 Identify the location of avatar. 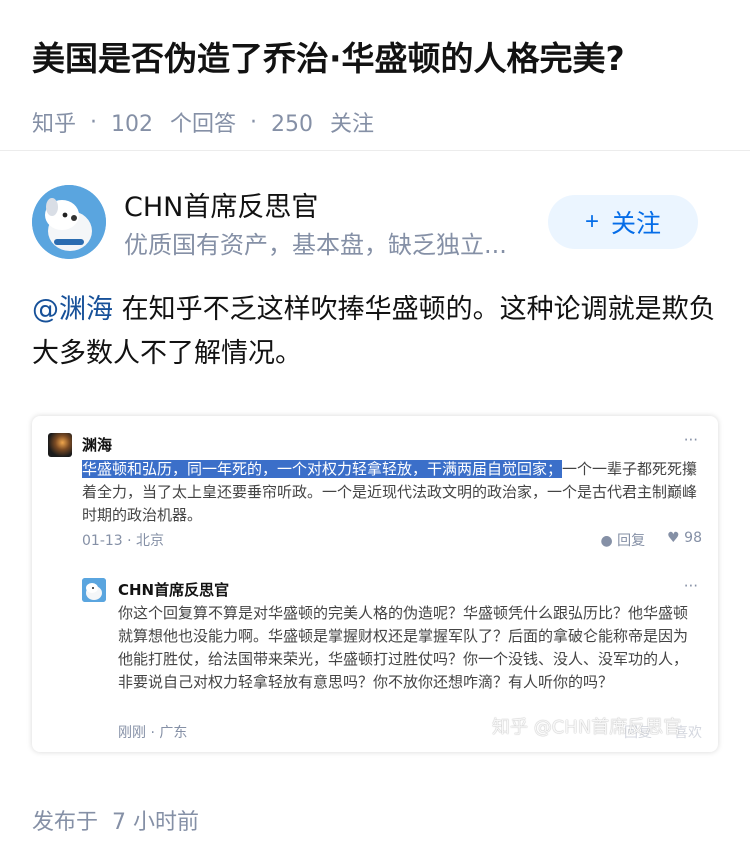
(69, 222).